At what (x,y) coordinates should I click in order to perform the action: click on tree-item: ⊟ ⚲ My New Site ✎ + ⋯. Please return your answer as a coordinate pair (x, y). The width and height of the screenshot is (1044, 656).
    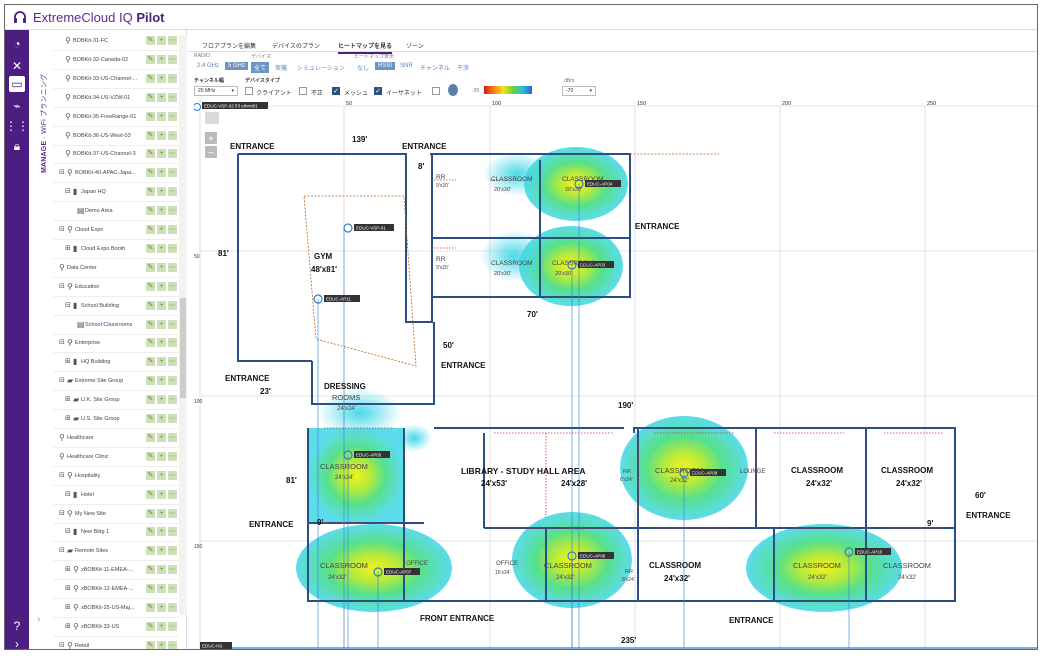
    Looking at the image, I should click on (116, 514).